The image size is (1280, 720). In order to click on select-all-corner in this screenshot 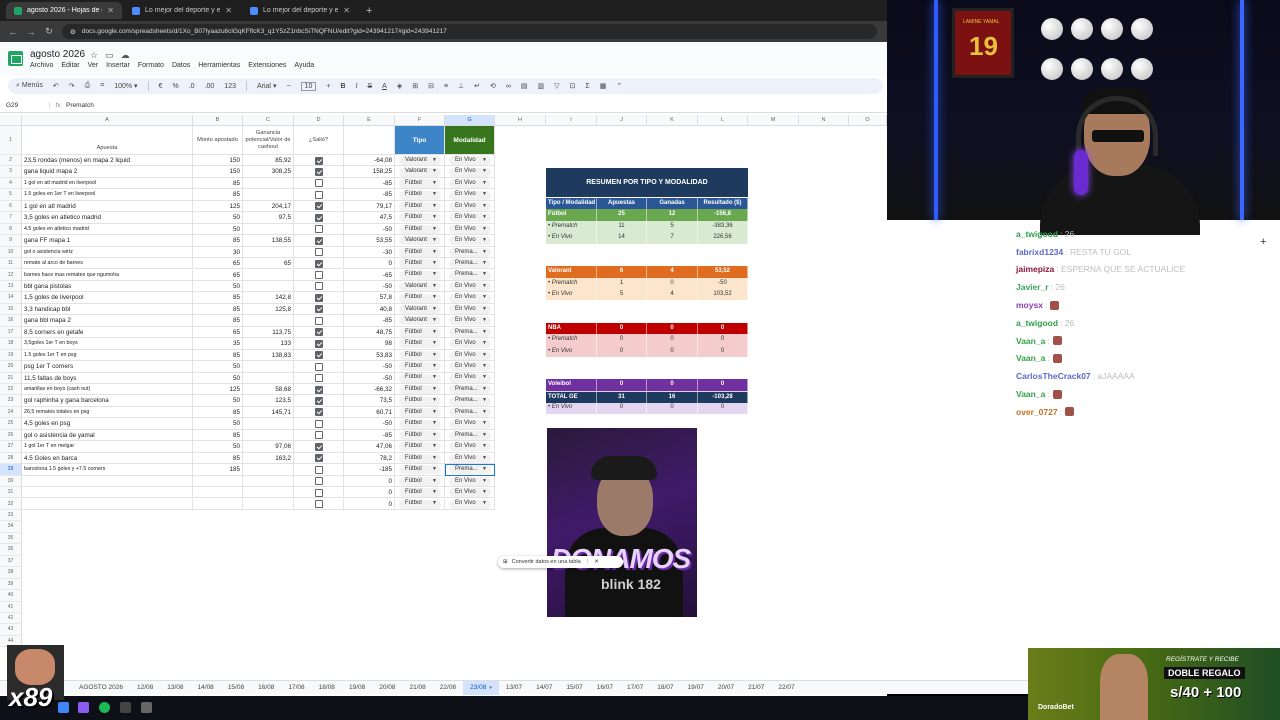, I will do `click(11, 120)`.